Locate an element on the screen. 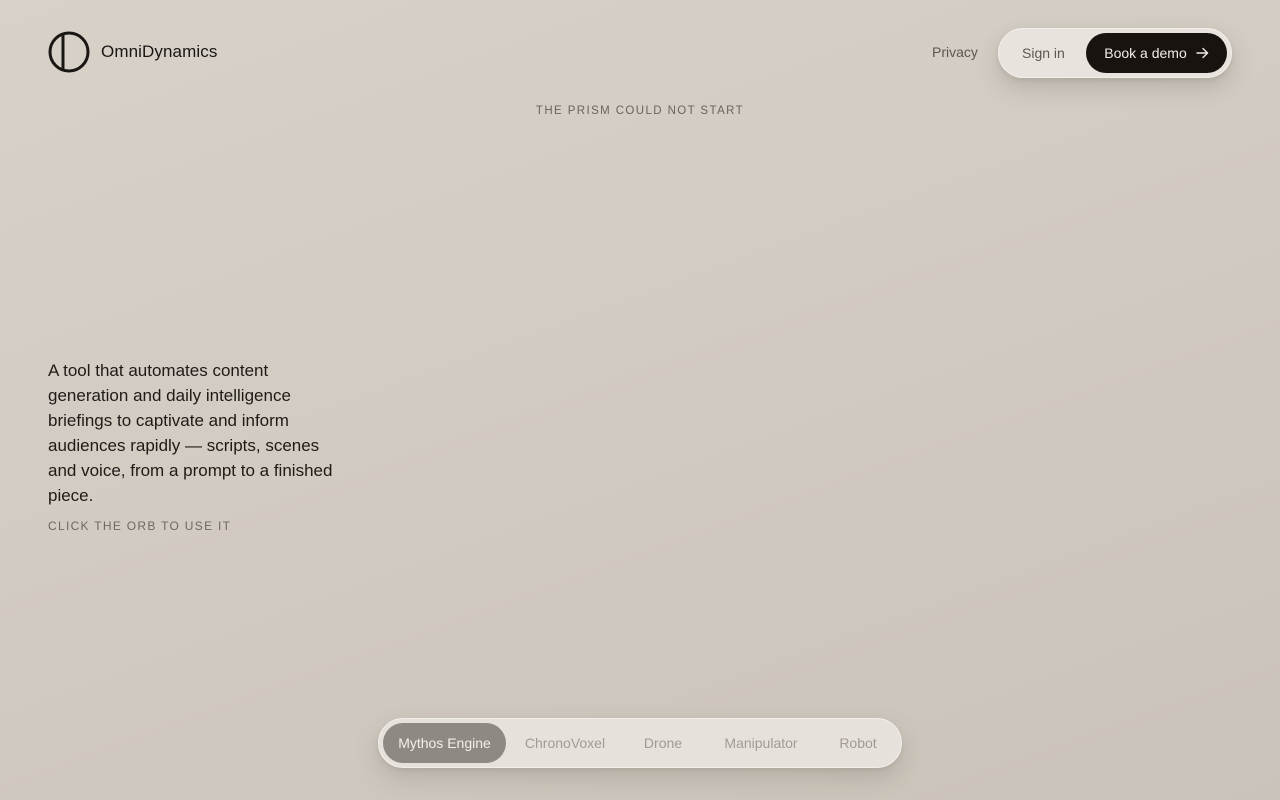 The height and width of the screenshot is (800, 1280). tab-robot: Robot is located at coordinates (858, 743).